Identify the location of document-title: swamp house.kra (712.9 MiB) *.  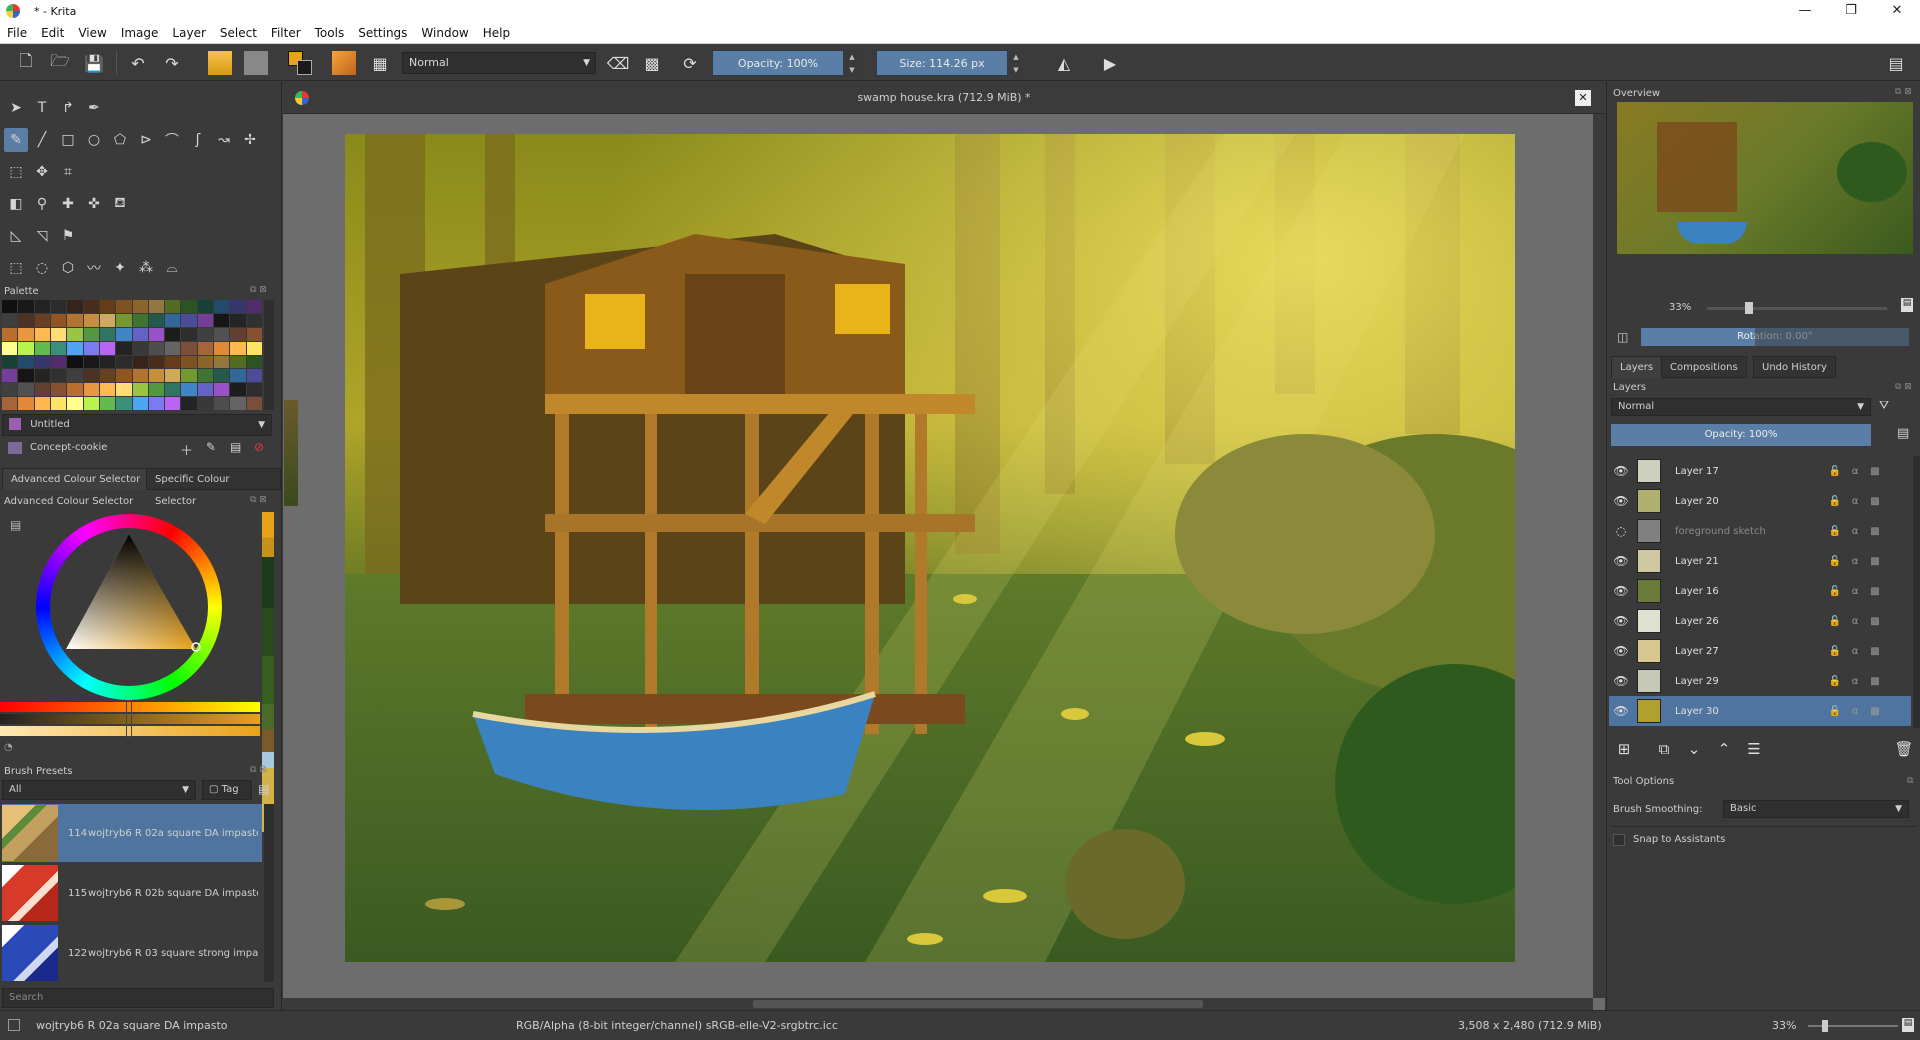
(944, 98).